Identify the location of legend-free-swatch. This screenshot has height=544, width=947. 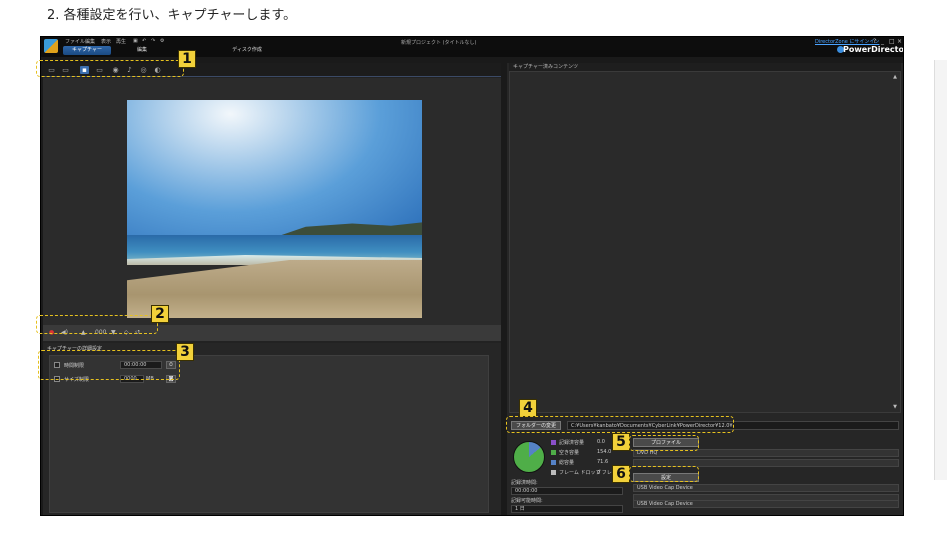
(553, 452).